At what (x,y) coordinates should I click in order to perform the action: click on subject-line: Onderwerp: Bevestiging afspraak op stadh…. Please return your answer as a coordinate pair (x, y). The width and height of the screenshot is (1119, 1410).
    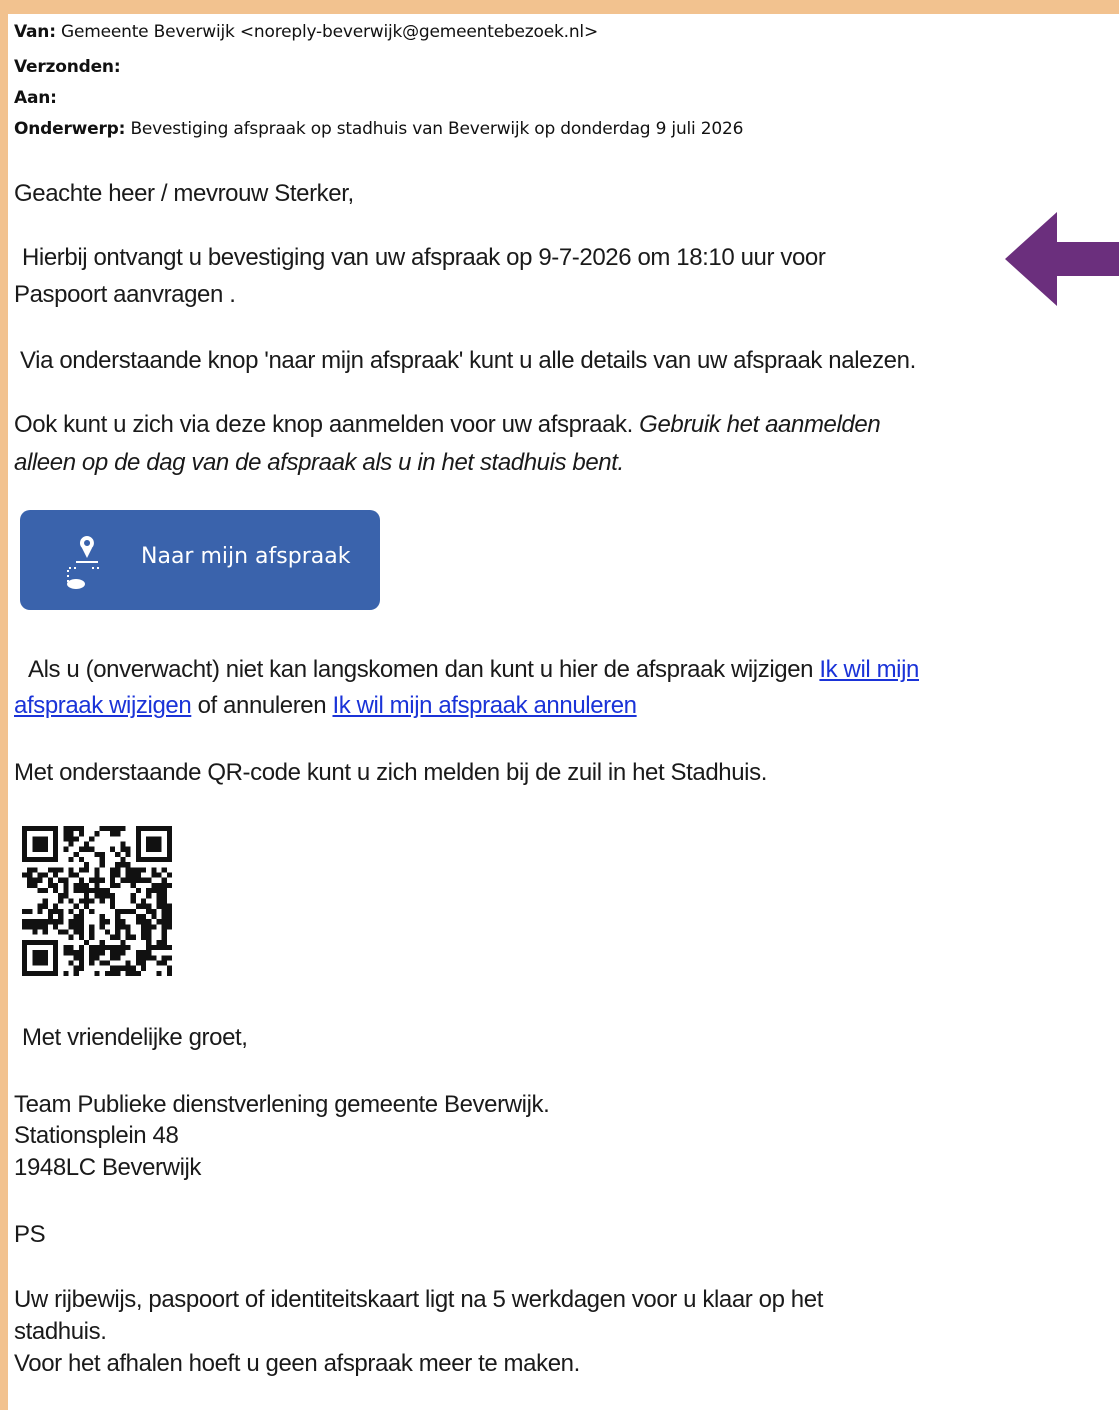
    Looking at the image, I should click on (378, 129).